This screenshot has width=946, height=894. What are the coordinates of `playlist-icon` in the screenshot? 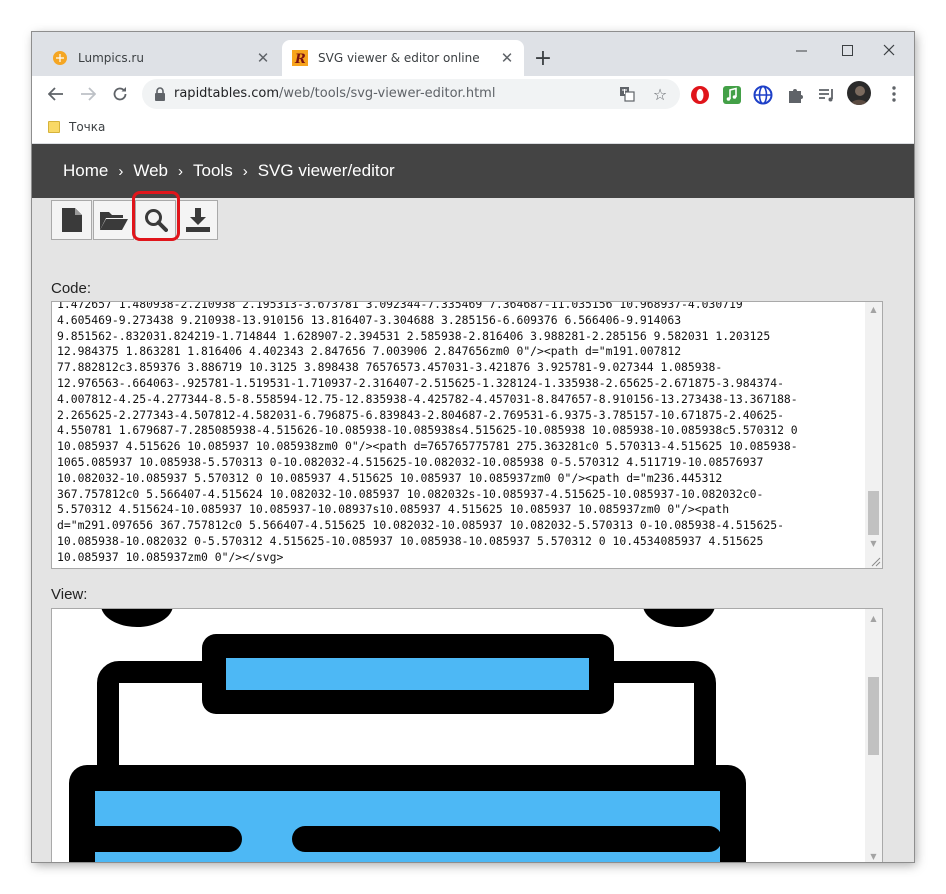 It's located at (827, 95).